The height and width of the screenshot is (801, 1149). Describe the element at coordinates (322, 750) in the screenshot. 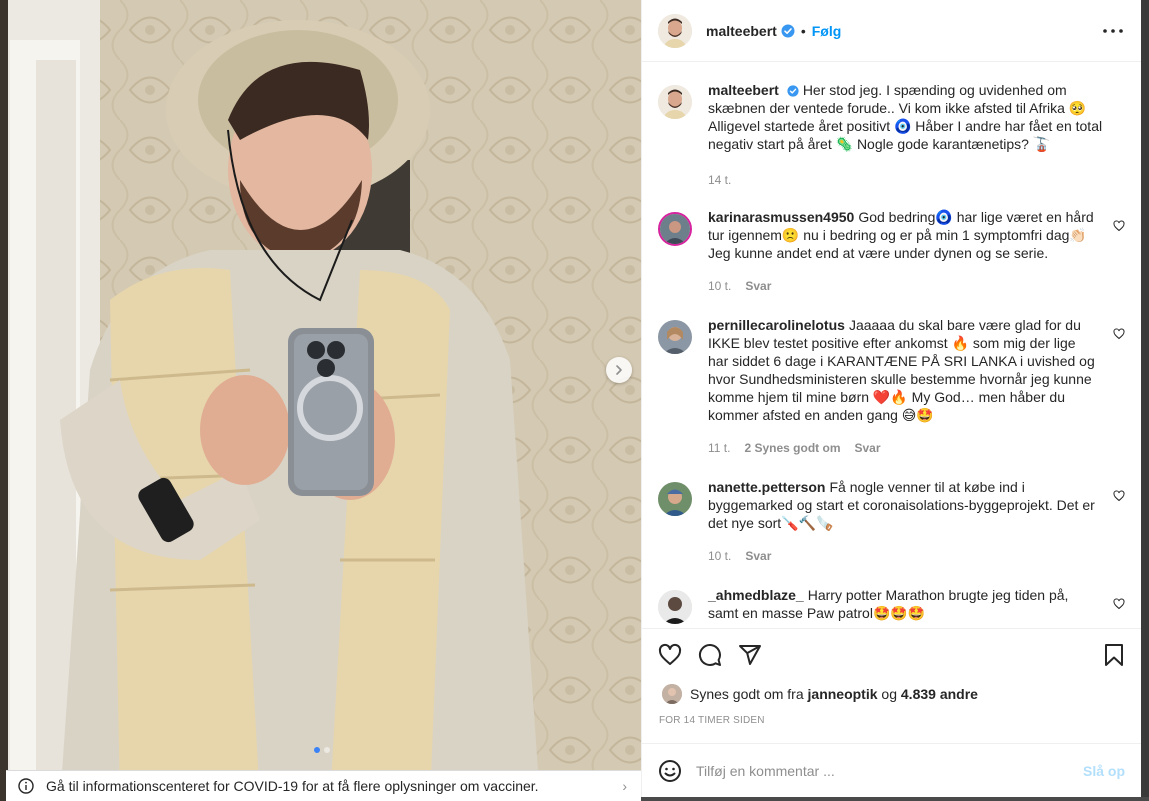

I see `carousel-dots` at that location.